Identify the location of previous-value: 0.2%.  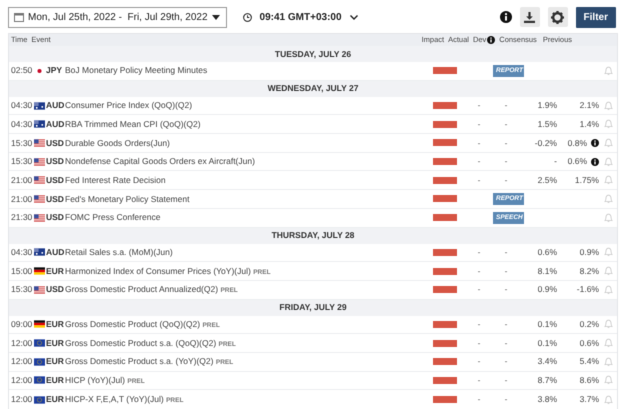
(589, 324).